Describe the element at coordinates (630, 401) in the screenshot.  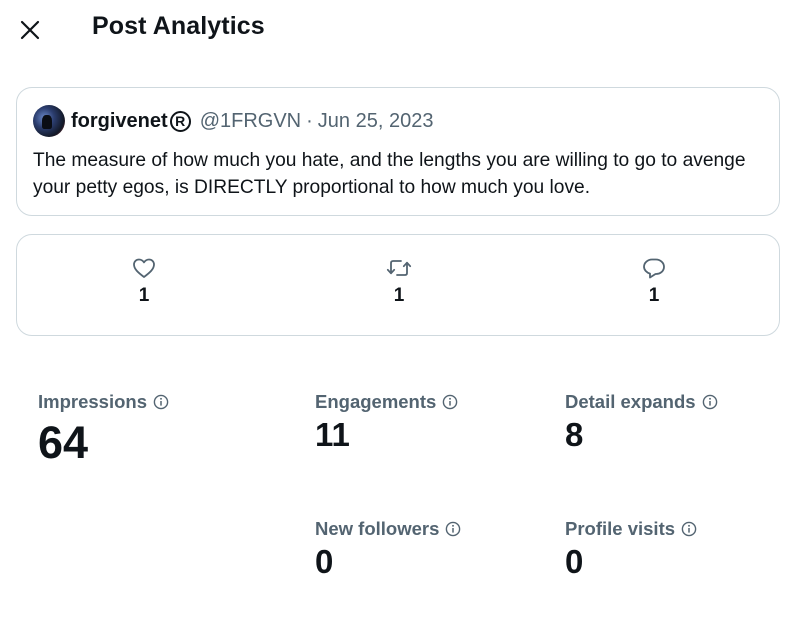
I see `detail-expands-label: Detail expands` at that location.